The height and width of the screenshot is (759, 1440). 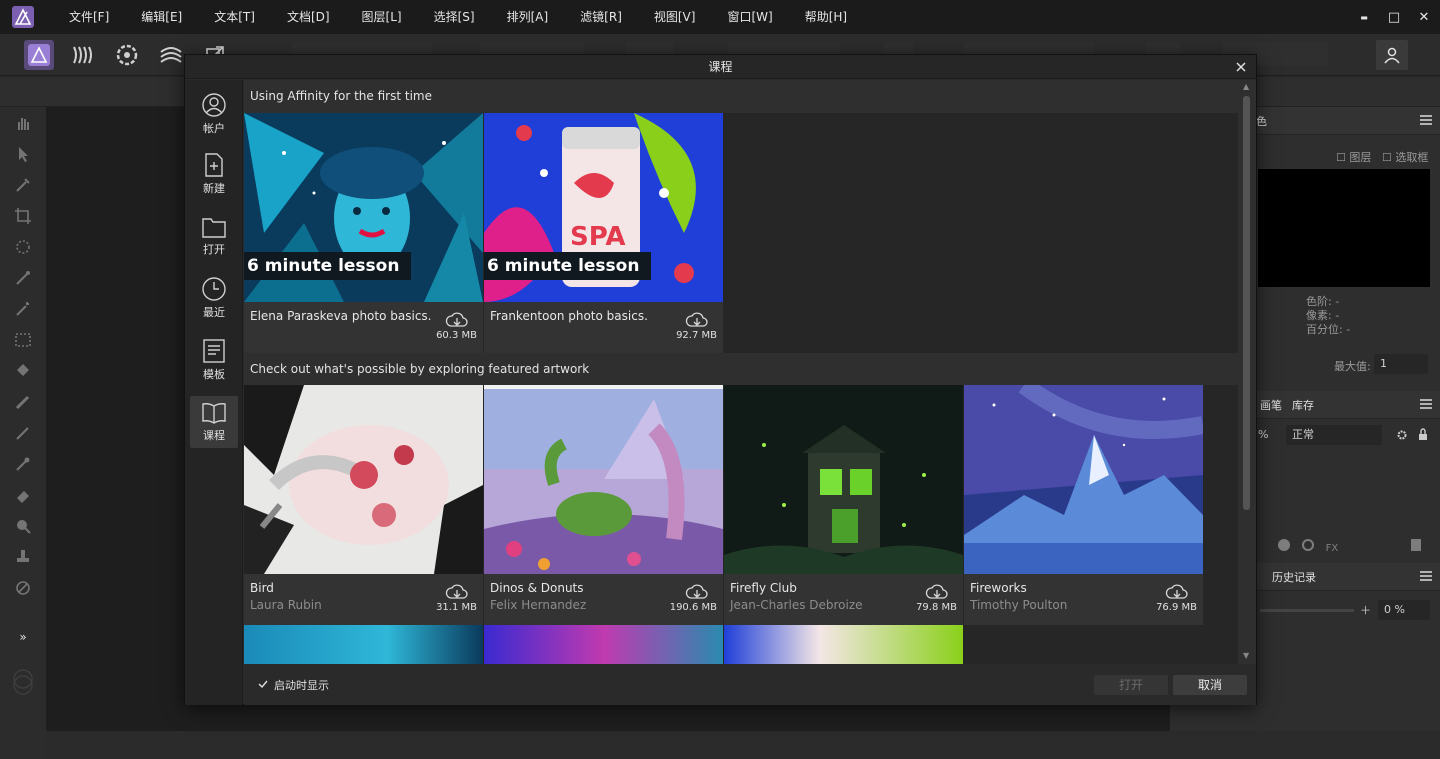 What do you see at coordinates (39, 55) in the screenshot?
I see `photo-persona-button` at bounding box center [39, 55].